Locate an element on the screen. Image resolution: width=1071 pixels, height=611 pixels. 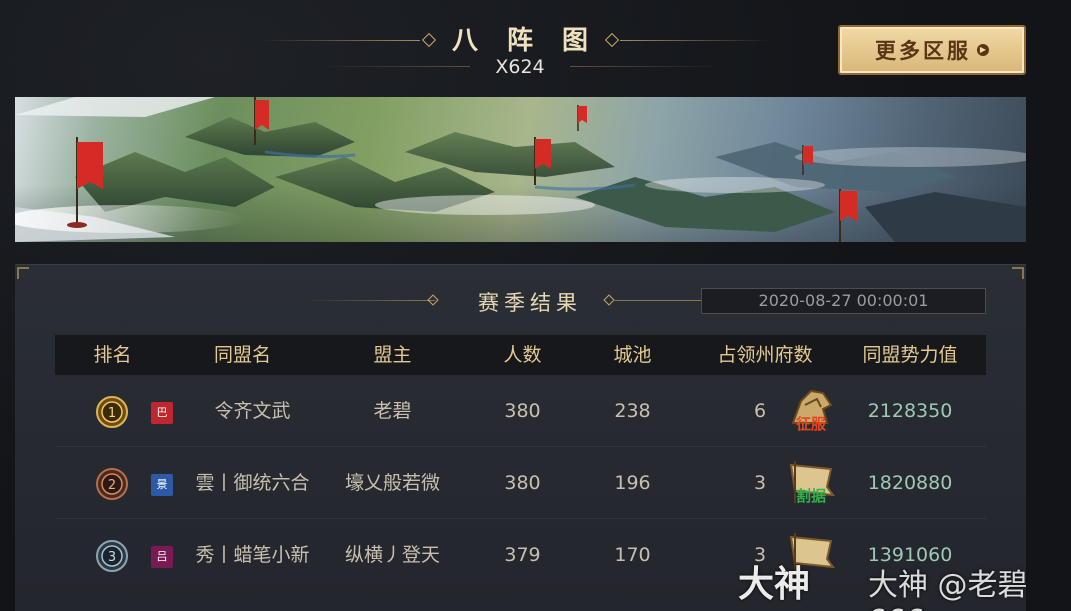
page-title: 八 阵 图 is located at coordinates (525, 41).